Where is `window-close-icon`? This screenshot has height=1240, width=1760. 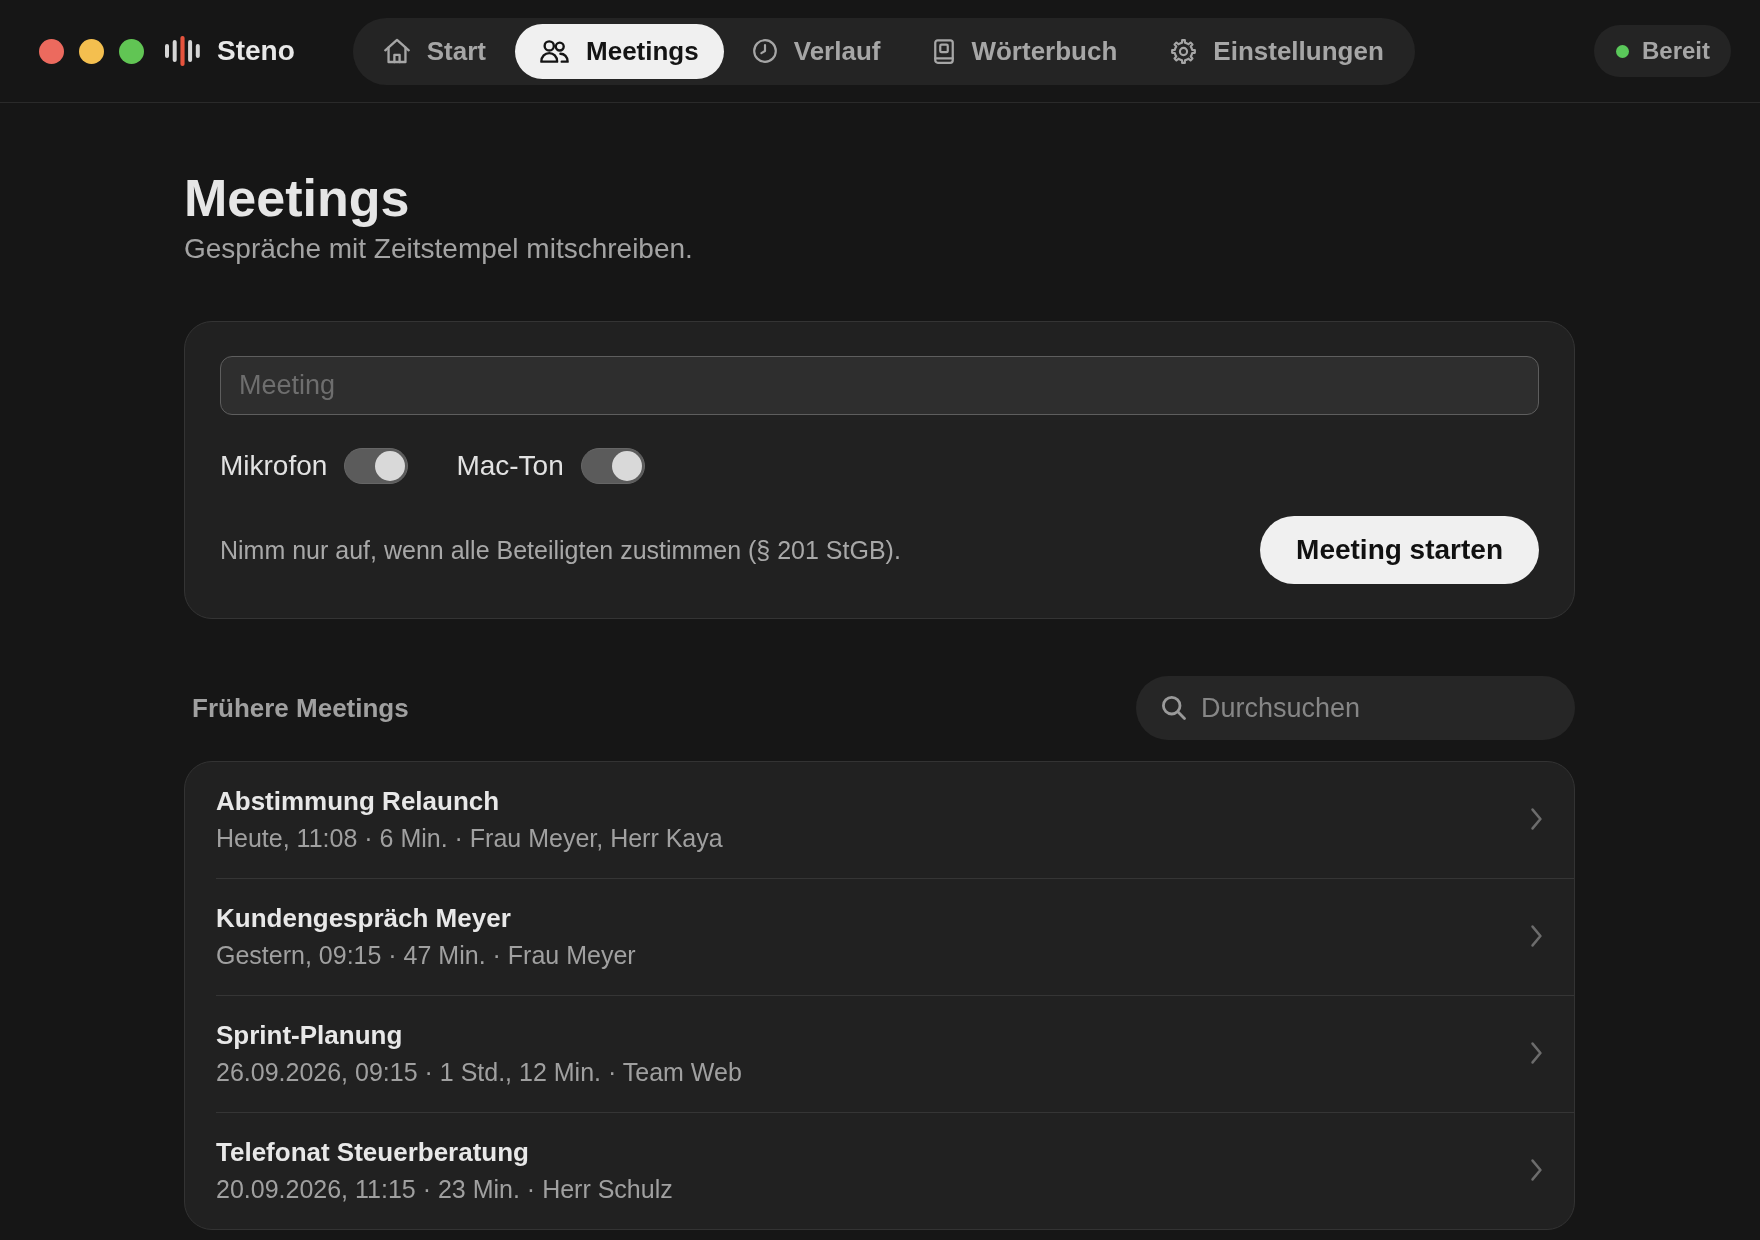
window-close-icon is located at coordinates (51, 51).